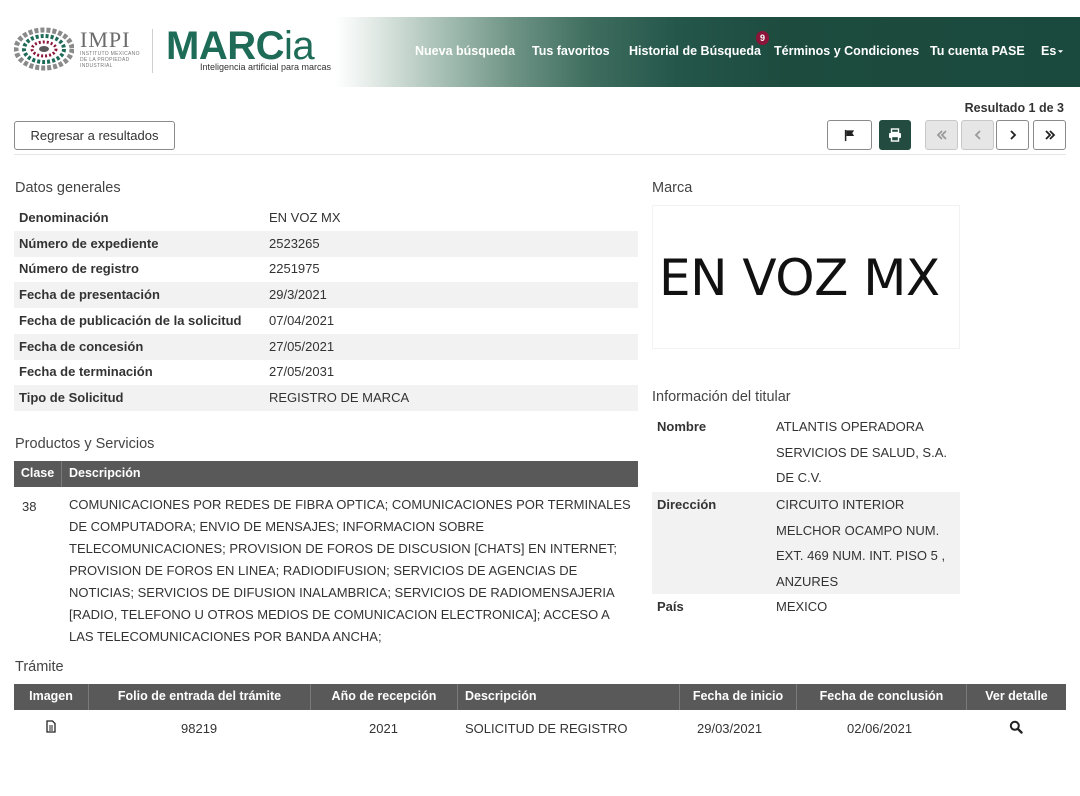 Image resolution: width=1080 pixels, height=796 pixels. Describe the element at coordinates (730, 728) in the screenshot. I see `tramite-fecha-inicio: 29/03/2021` at that location.